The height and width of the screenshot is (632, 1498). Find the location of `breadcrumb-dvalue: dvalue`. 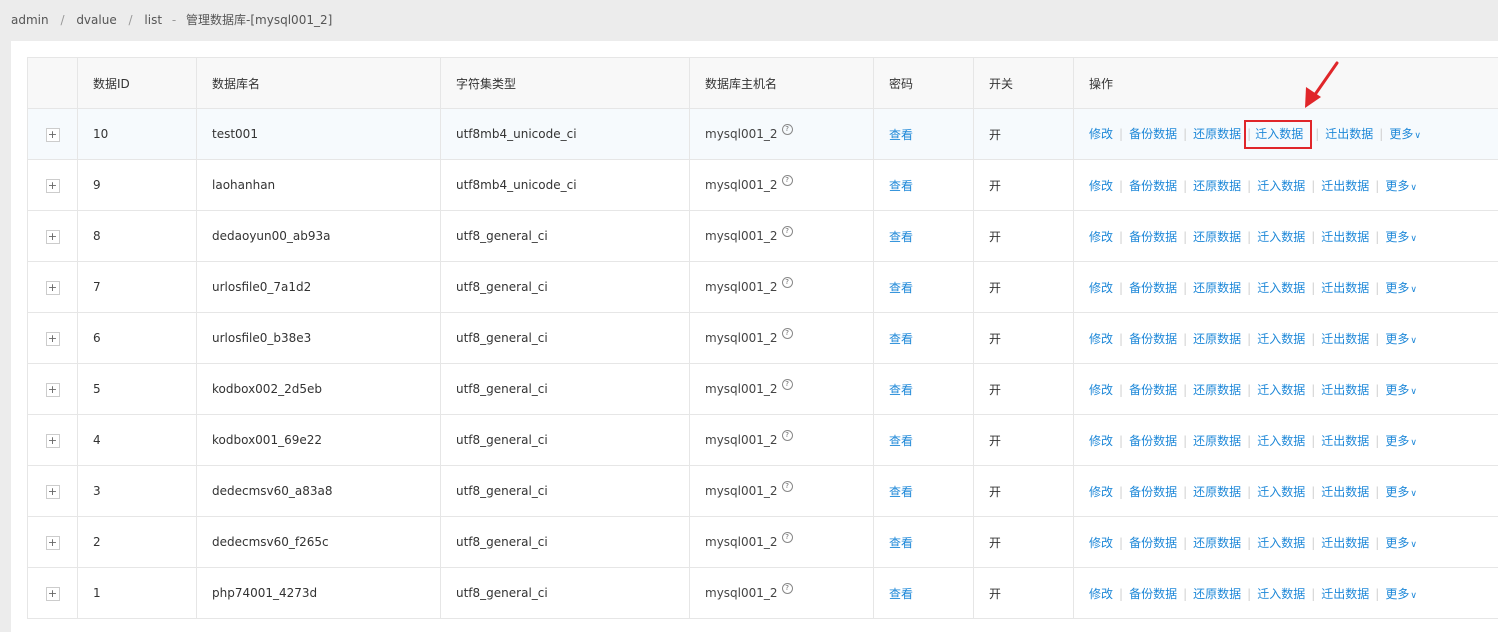

breadcrumb-dvalue: dvalue is located at coordinates (96, 20).